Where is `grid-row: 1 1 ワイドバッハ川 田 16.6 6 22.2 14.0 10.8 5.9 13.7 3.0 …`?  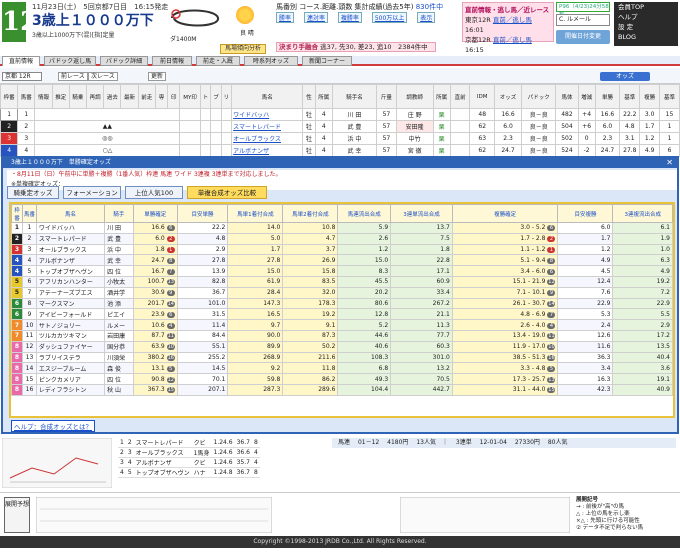
grid-row: 1 1 ワイドバッハ川 田 16.6 6 22.2 14.0 10.8 5.9 13.7 3.0 … is located at coordinates (342, 228).